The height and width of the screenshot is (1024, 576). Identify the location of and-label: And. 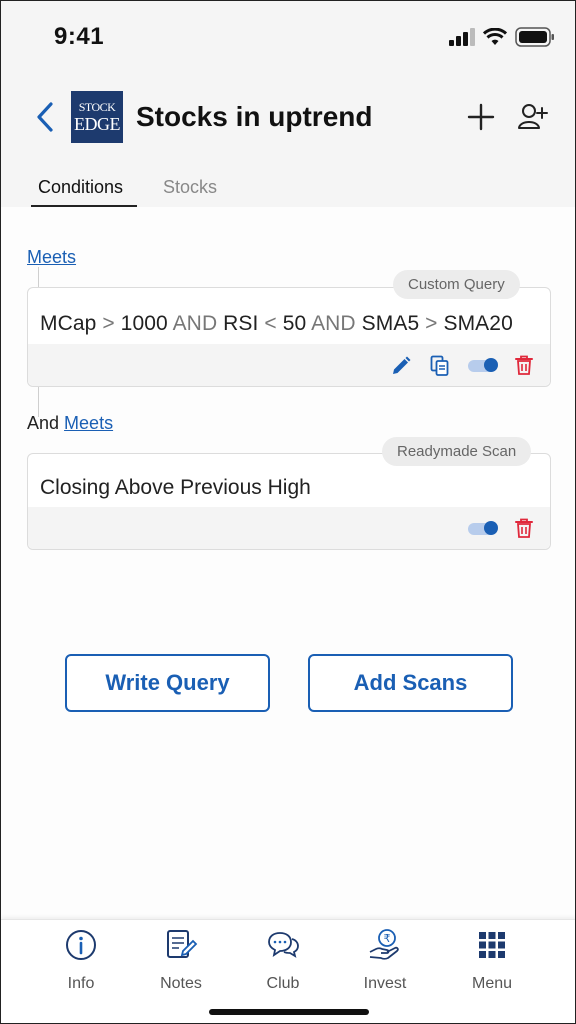
(43, 423).